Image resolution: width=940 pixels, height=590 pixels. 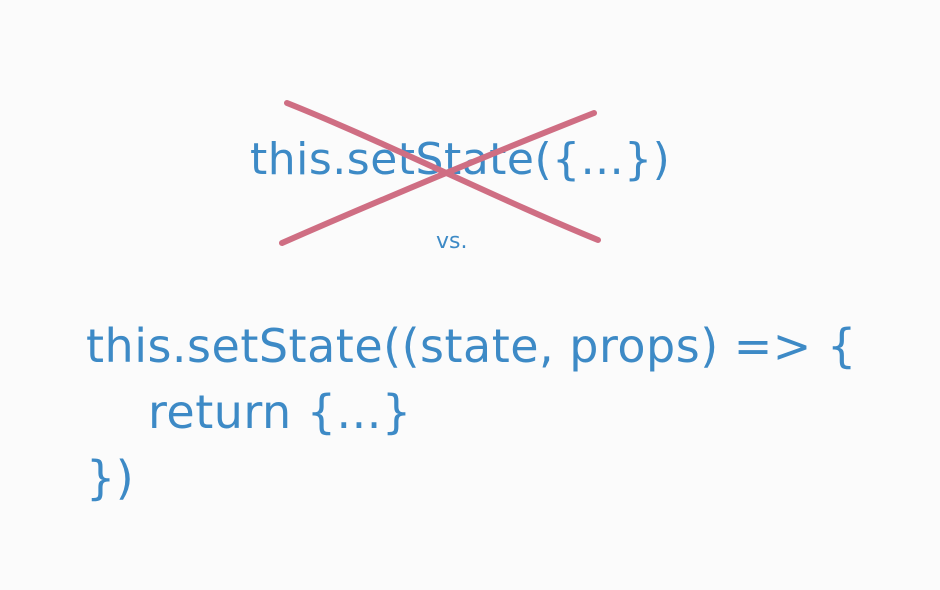 What do you see at coordinates (471, 346) in the screenshot?
I see `new-setstate-line-1: this.setState((state, props) => {` at bounding box center [471, 346].